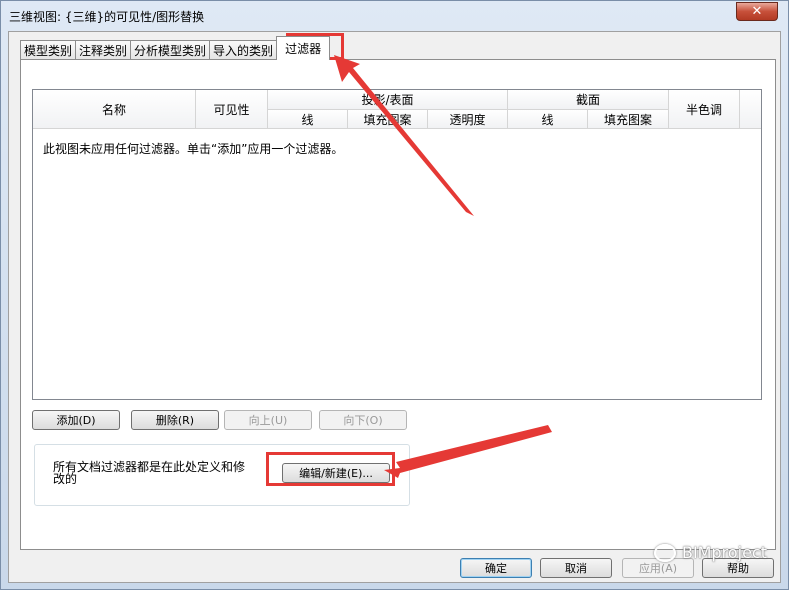 The width and height of the screenshot is (789, 590). I want to click on close-button: ✕, so click(757, 11).